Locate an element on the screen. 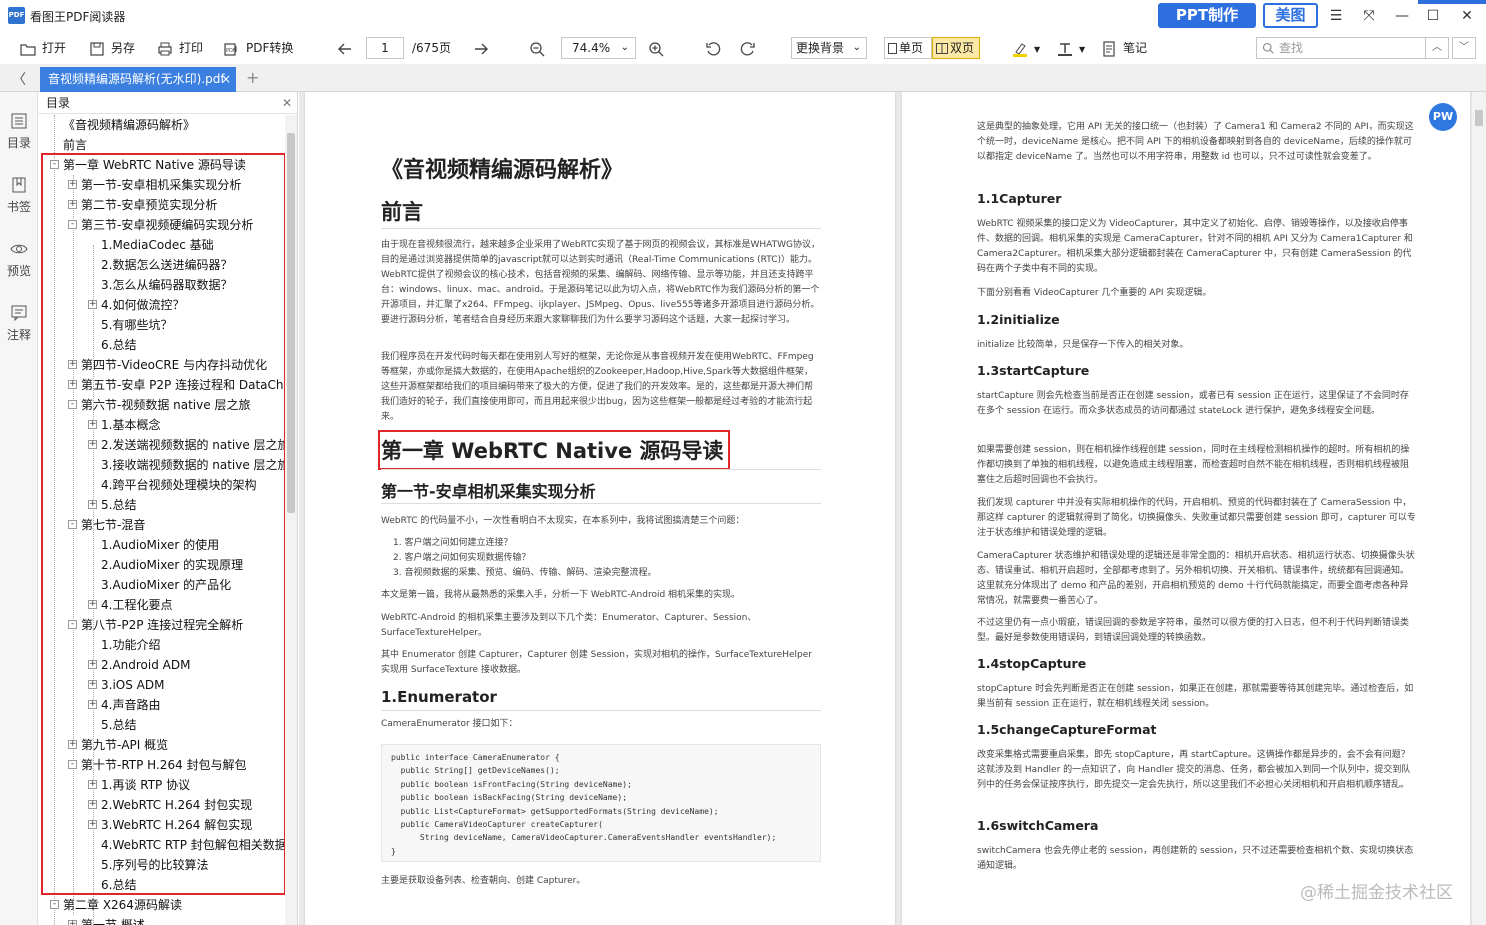 This screenshot has height=925, width=1486. tab-document: 音视频精编源码解析(无水印).pdf × is located at coordinates (138, 79).